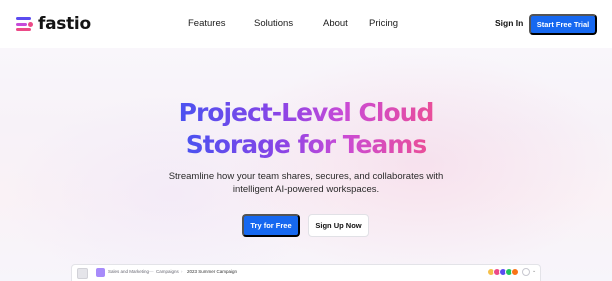  I want to click on brand-name: fastio, so click(64, 24).